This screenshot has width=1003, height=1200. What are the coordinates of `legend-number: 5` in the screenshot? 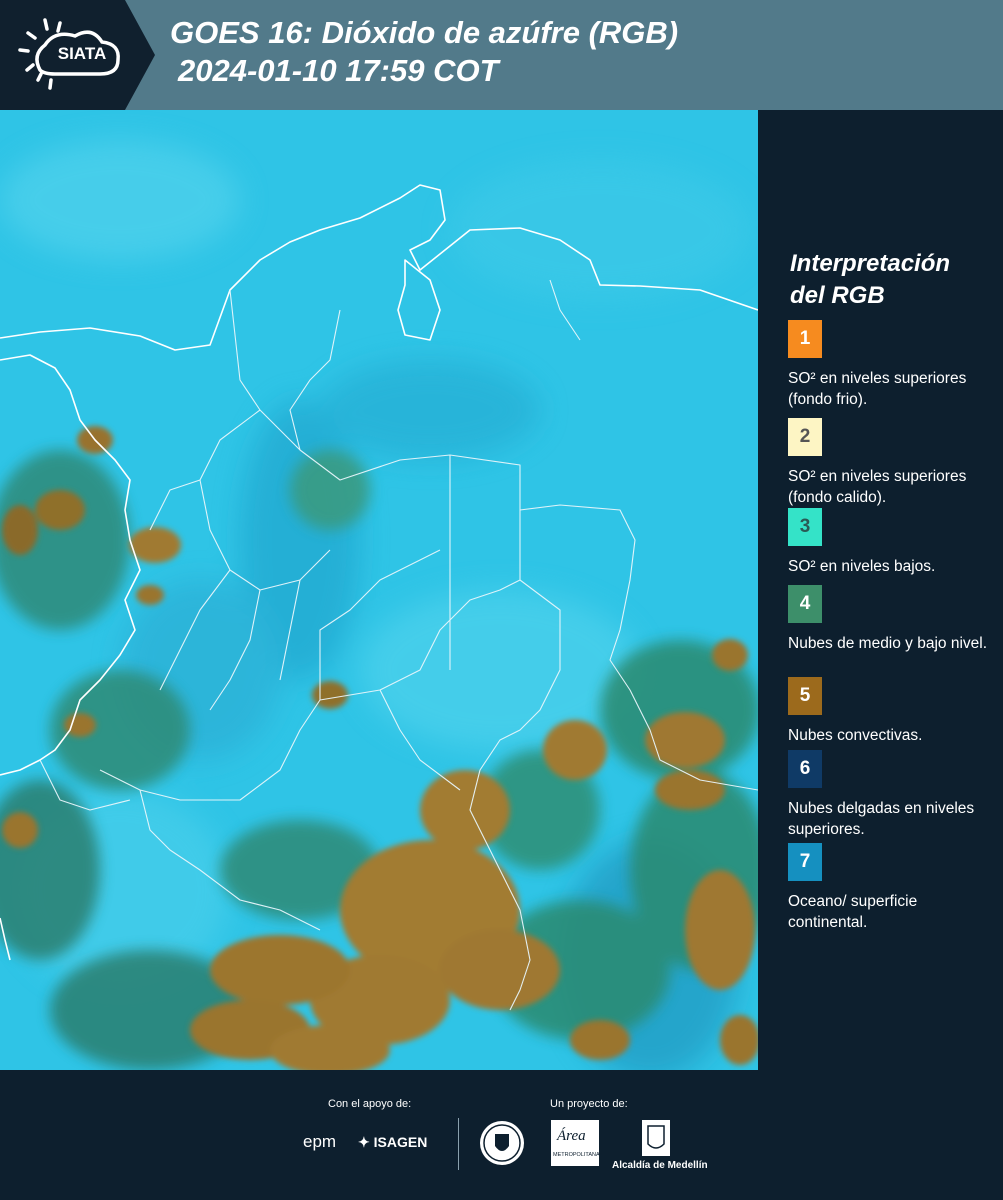 It's located at (805, 695).